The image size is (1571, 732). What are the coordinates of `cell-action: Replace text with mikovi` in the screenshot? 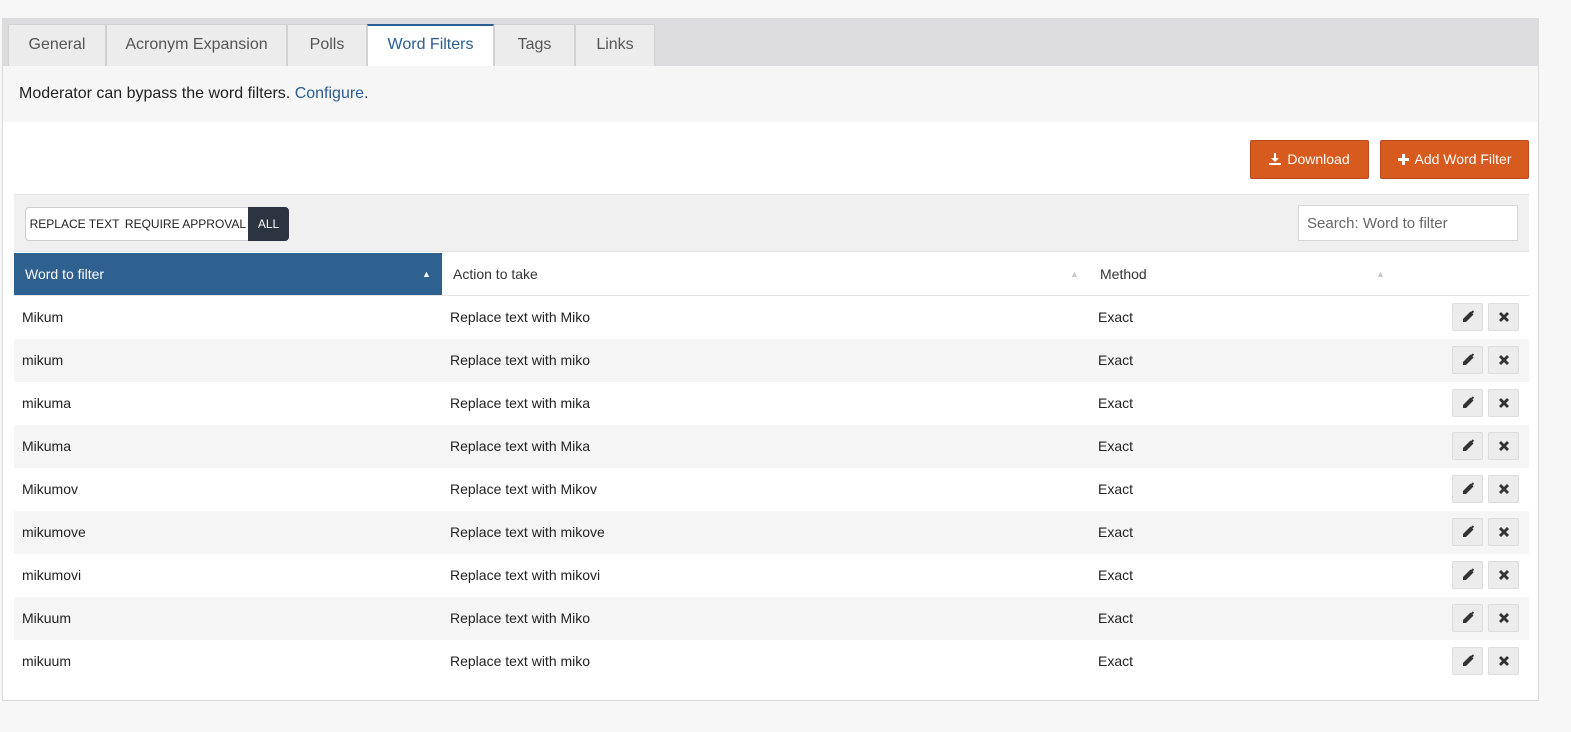 It's located at (525, 575).